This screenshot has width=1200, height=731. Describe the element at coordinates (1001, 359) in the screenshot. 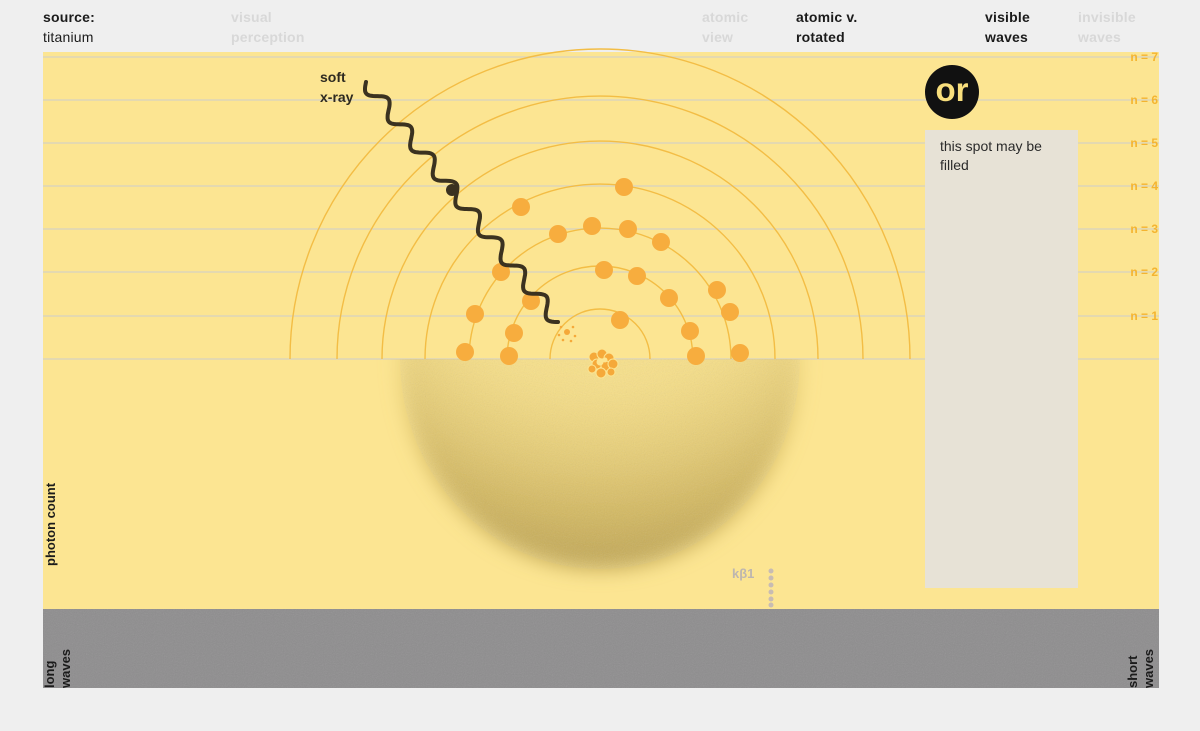

I see `placeholder-box` at that location.